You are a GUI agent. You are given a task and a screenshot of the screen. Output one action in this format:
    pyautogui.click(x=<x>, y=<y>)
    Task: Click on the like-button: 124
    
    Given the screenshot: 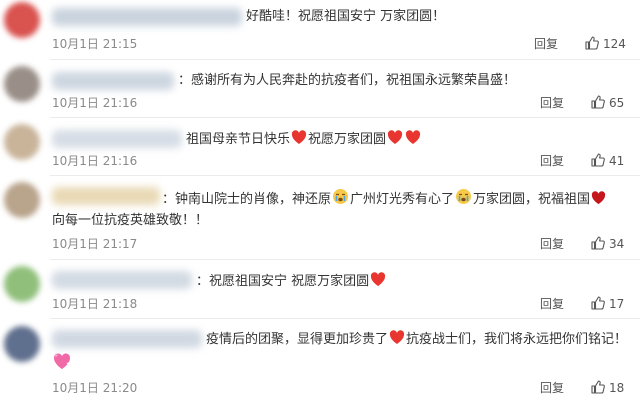 What is the action you would take?
    pyautogui.click(x=605, y=43)
    